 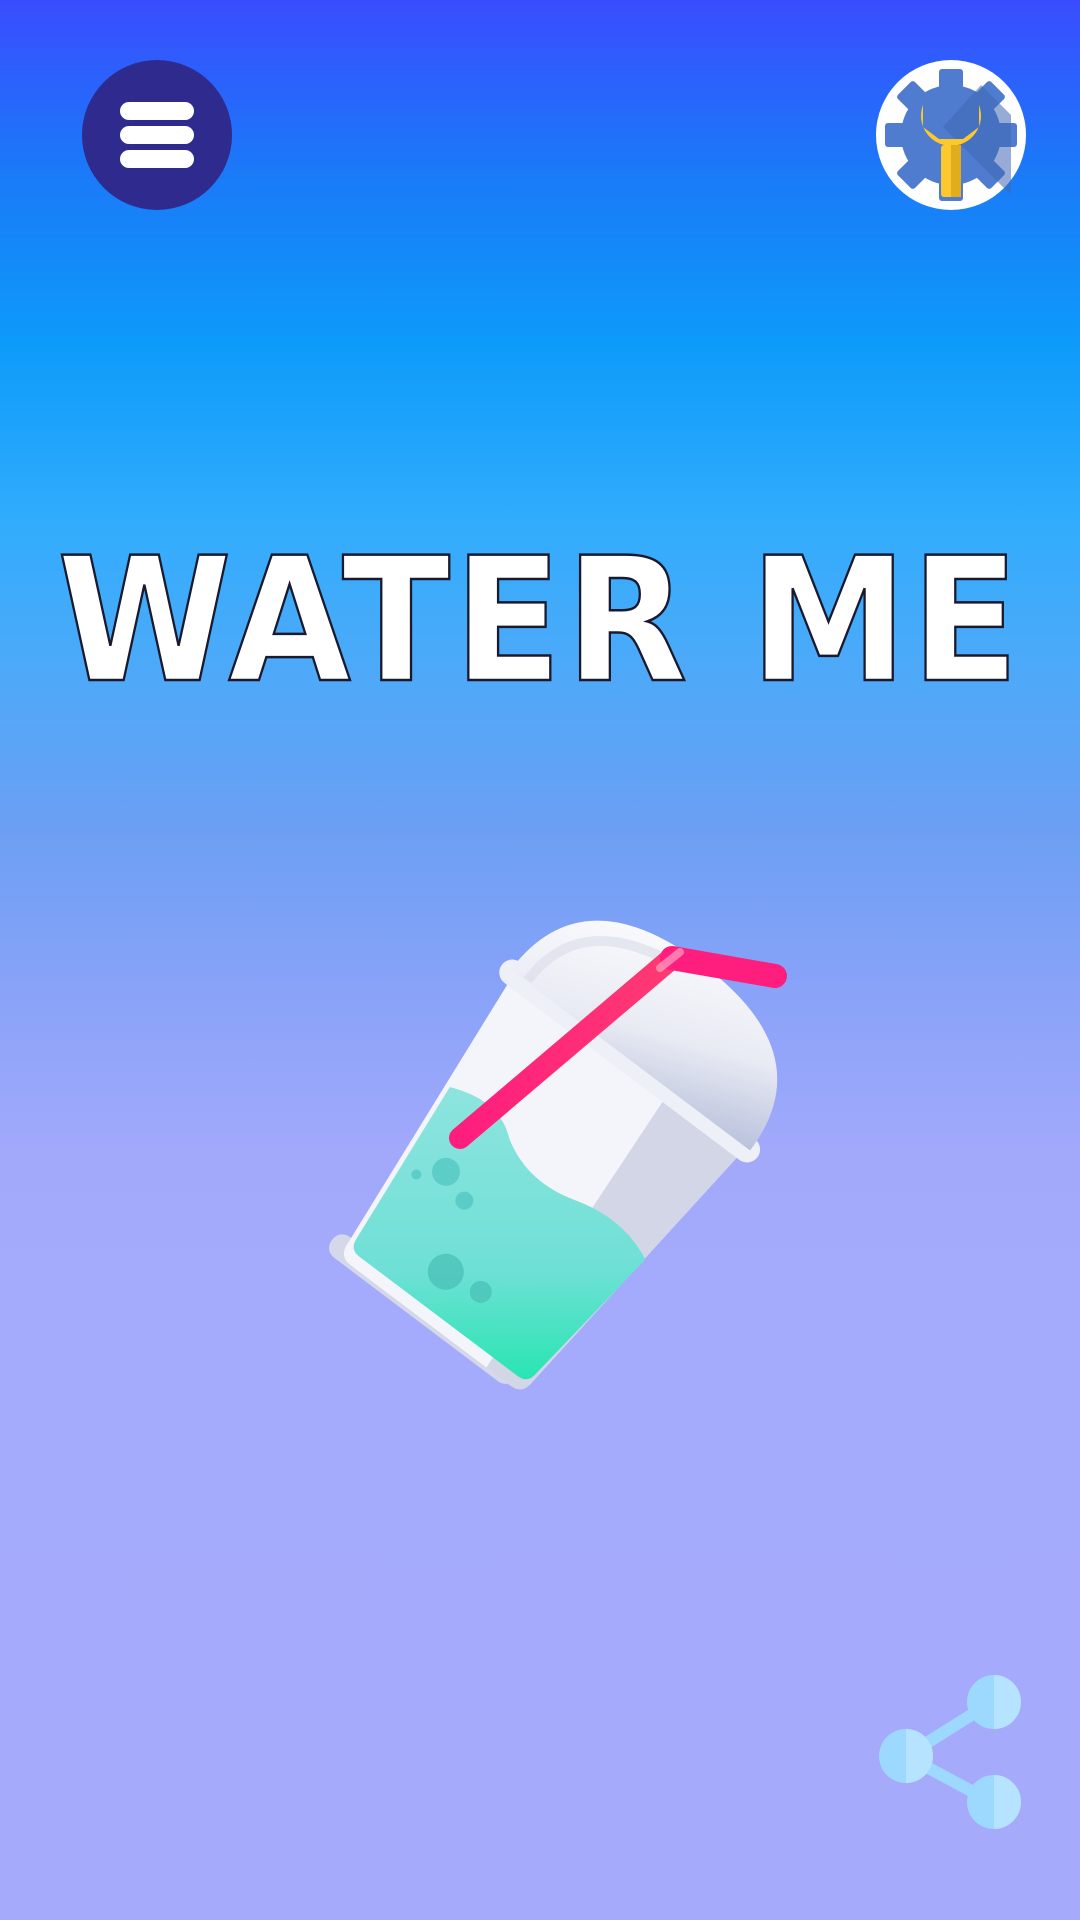 I want to click on settings-button, so click(x=951, y=135).